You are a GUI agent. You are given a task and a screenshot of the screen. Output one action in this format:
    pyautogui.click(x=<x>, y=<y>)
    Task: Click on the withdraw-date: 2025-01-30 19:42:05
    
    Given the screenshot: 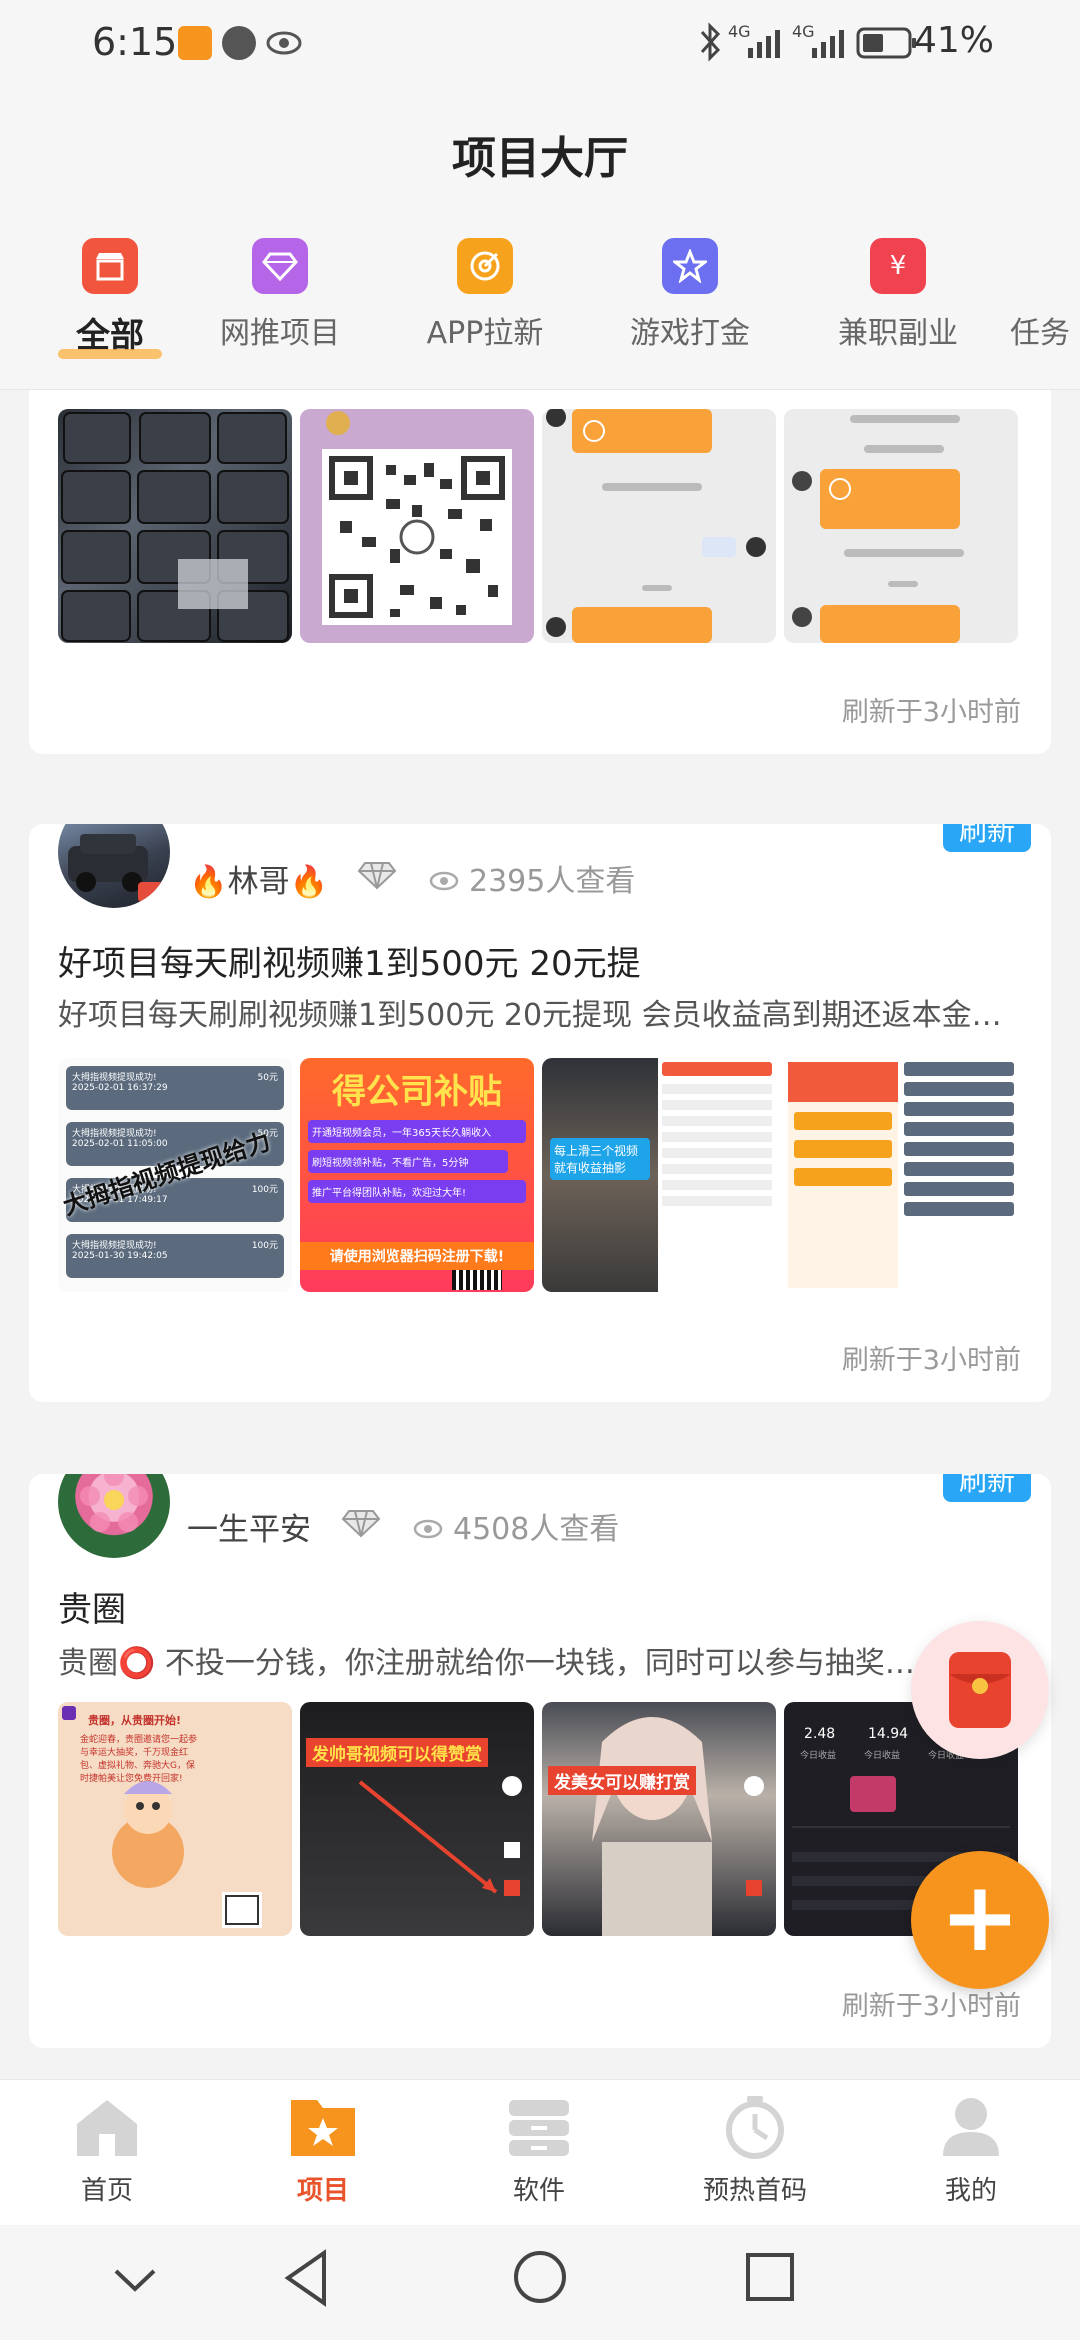 What is the action you would take?
    pyautogui.click(x=120, y=1256)
    